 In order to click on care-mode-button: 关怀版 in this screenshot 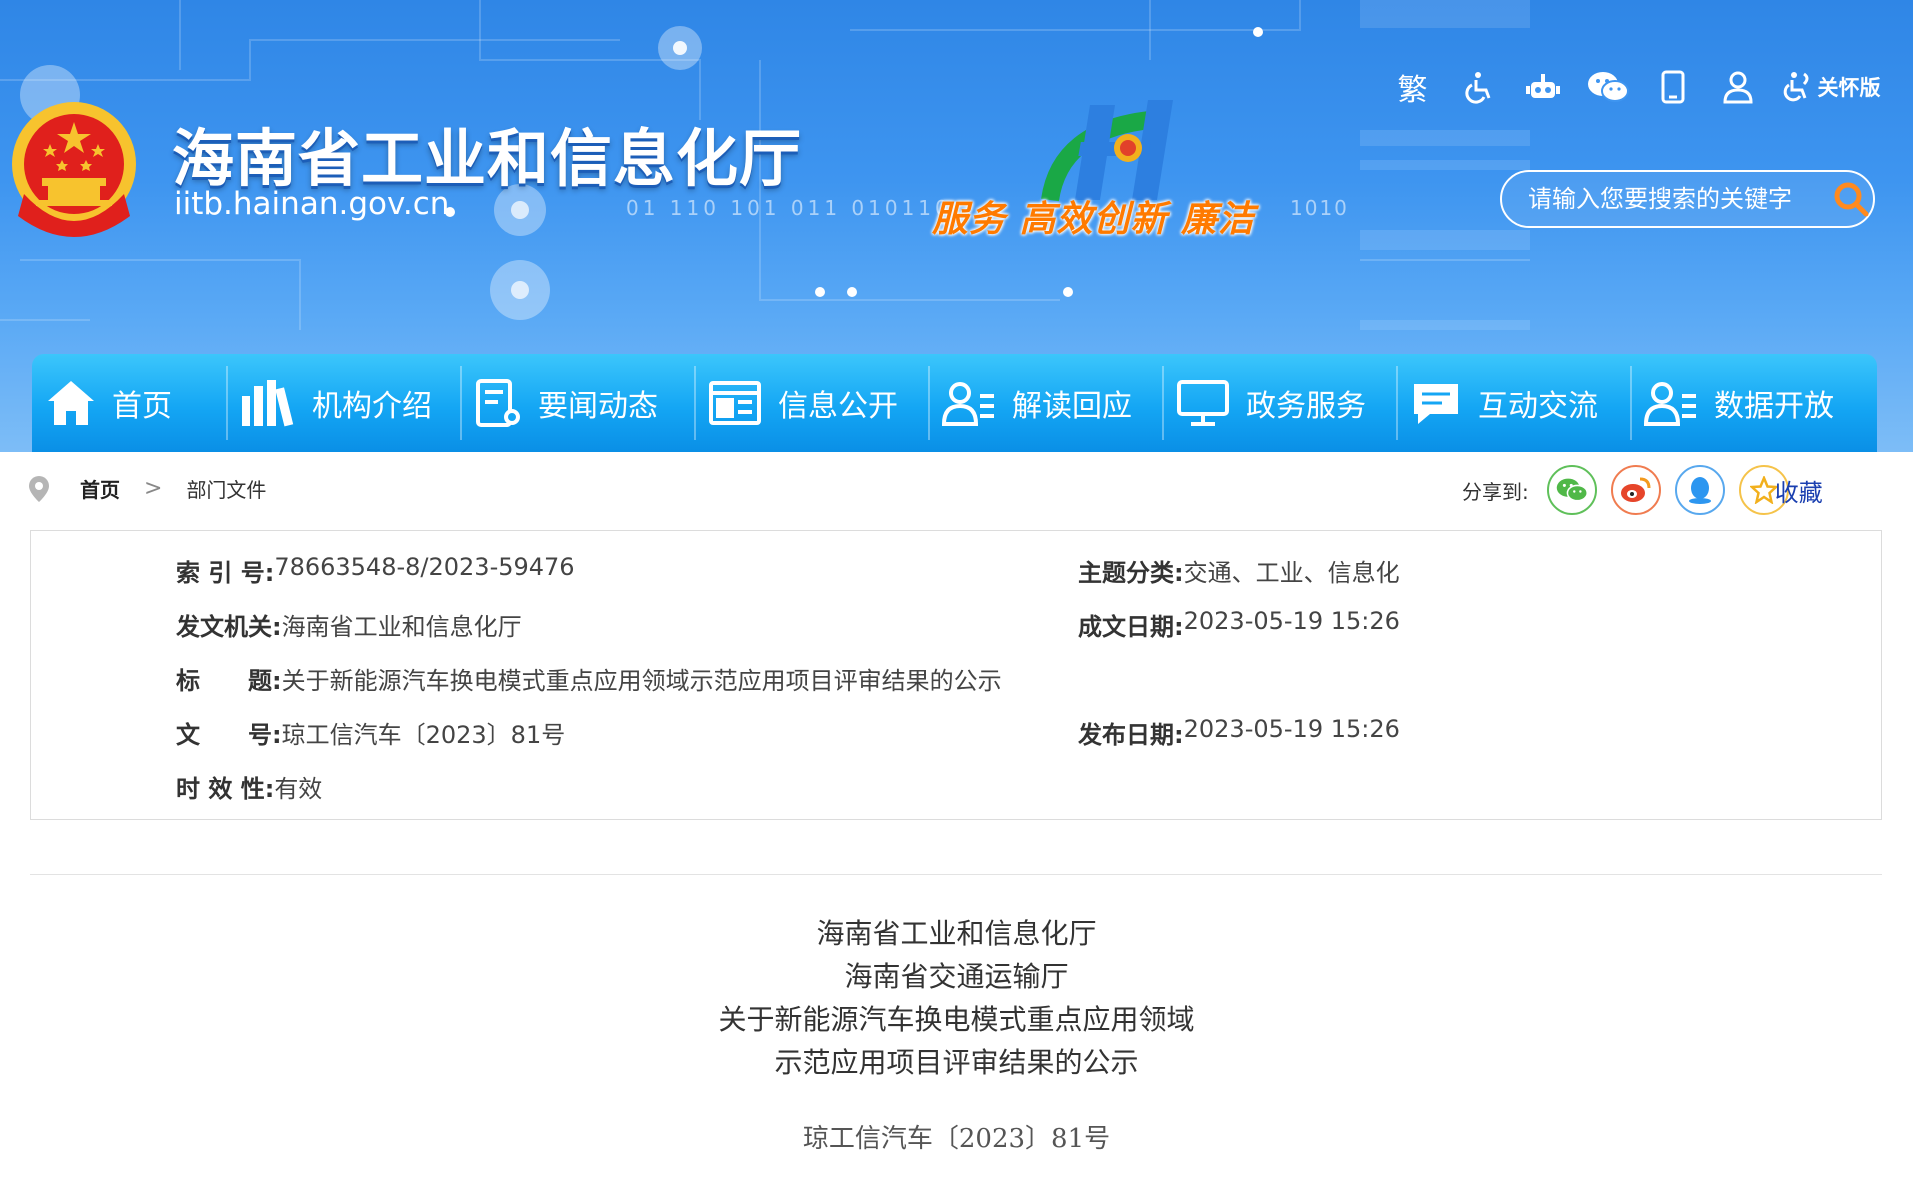, I will do `click(1830, 87)`.